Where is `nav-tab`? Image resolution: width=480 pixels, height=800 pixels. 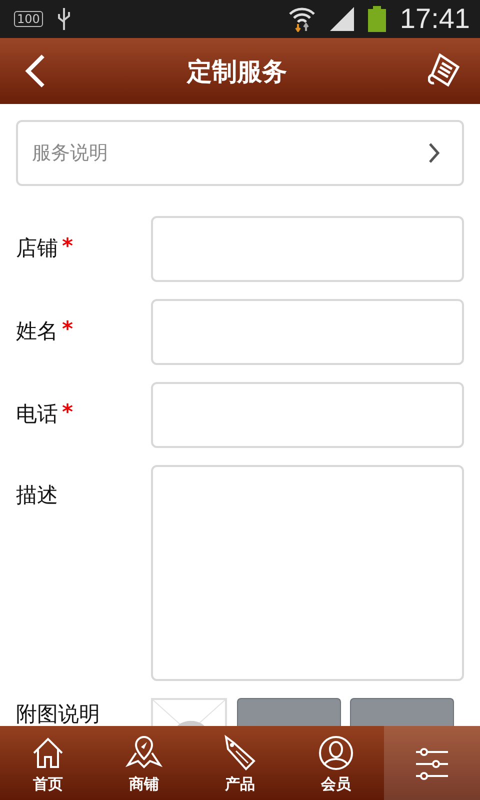
nav-tab is located at coordinates (432, 763).